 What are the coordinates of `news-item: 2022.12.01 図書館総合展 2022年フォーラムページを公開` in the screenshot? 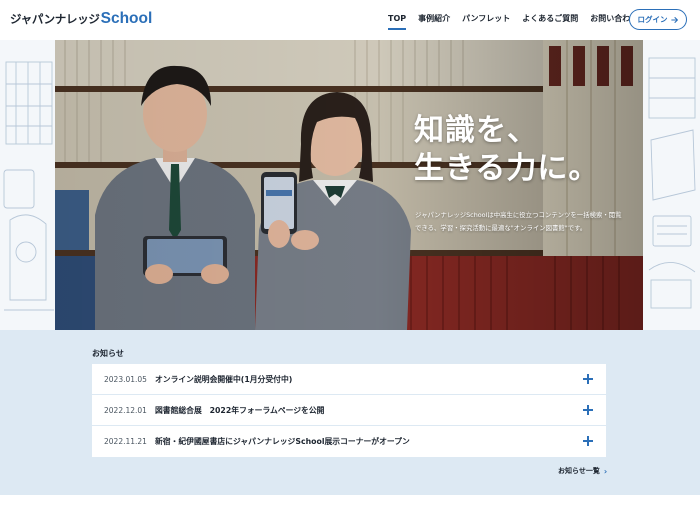 It's located at (349, 410).